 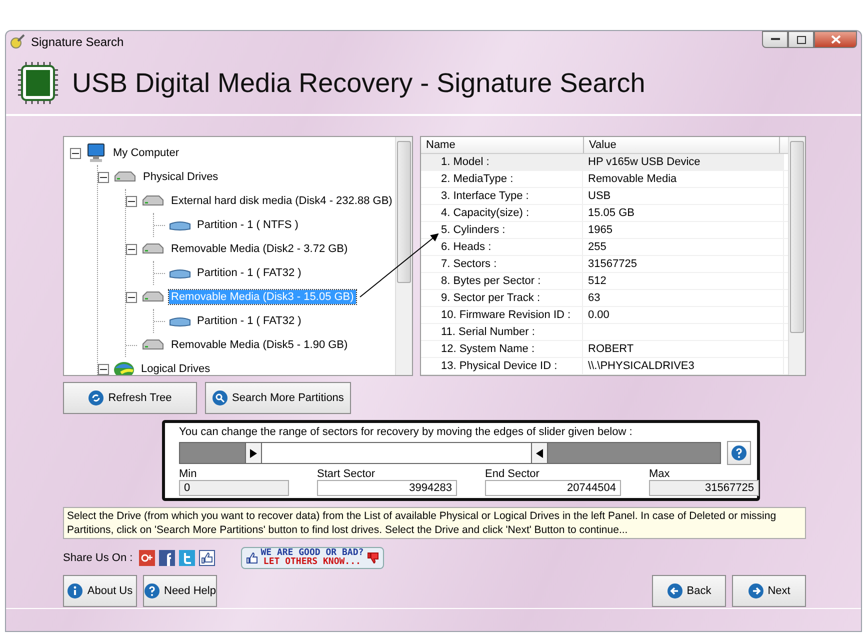 What do you see at coordinates (604, 332) in the screenshot?
I see `table-row: 11. Serial Number :` at bounding box center [604, 332].